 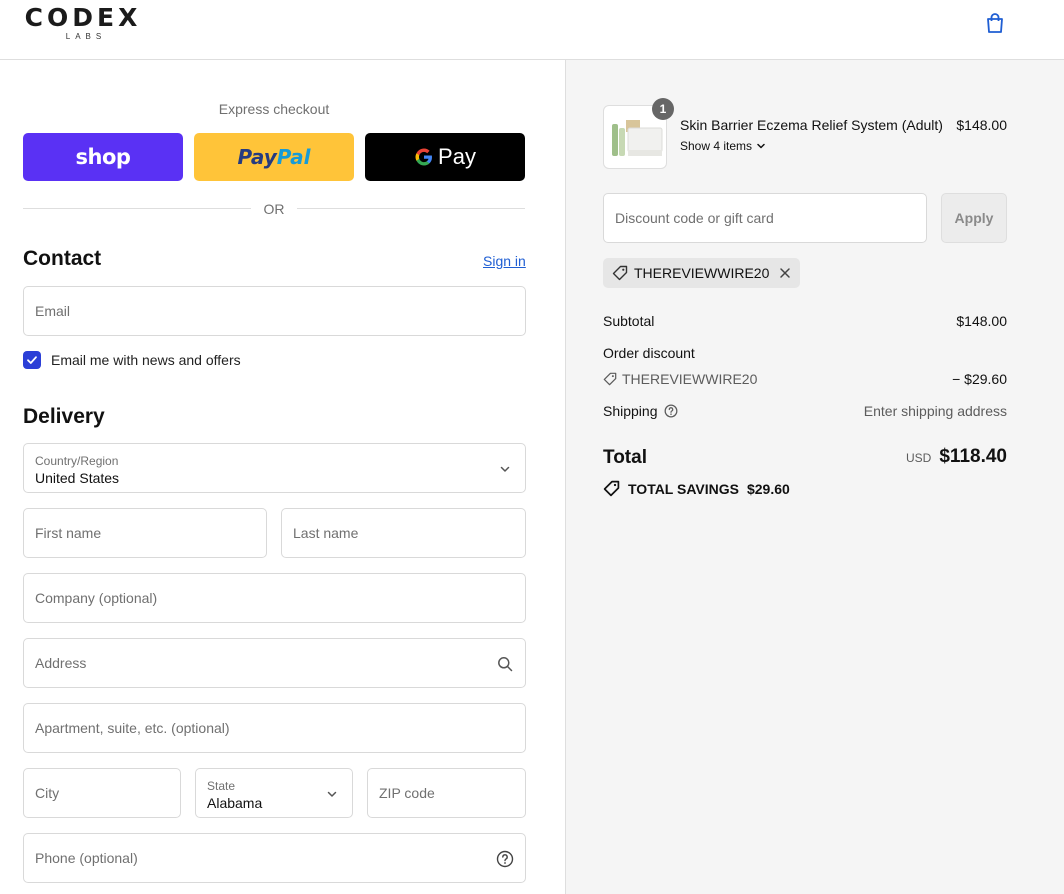 I want to click on shipping-value: Enter shipping address, so click(x=935, y=411).